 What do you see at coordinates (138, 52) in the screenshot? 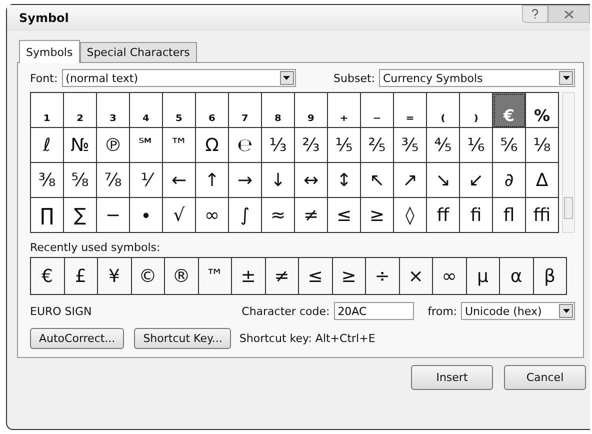
I see `tab: Special Characters` at bounding box center [138, 52].